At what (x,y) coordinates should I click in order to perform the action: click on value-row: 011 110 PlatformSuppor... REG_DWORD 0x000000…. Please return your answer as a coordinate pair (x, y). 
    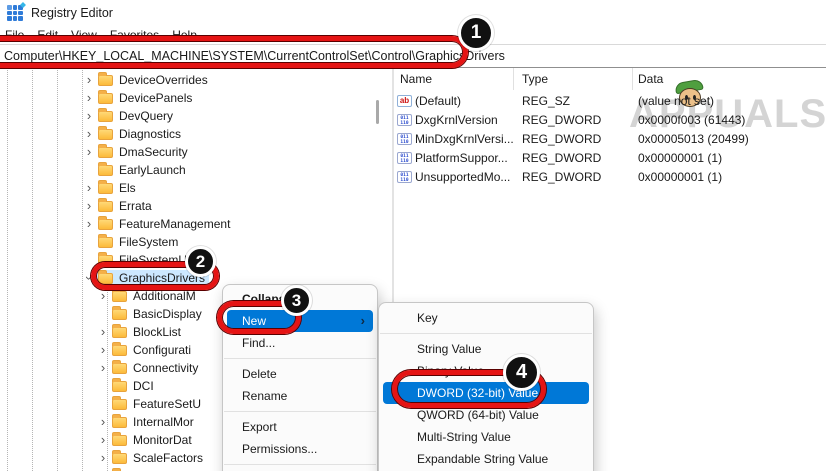
    Looking at the image, I should click on (610, 158).